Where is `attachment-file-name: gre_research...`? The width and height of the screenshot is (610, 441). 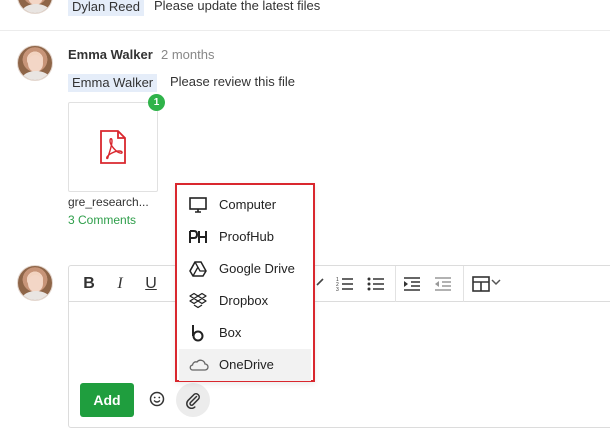
attachment-file-name: gre_research... is located at coordinates (108, 202).